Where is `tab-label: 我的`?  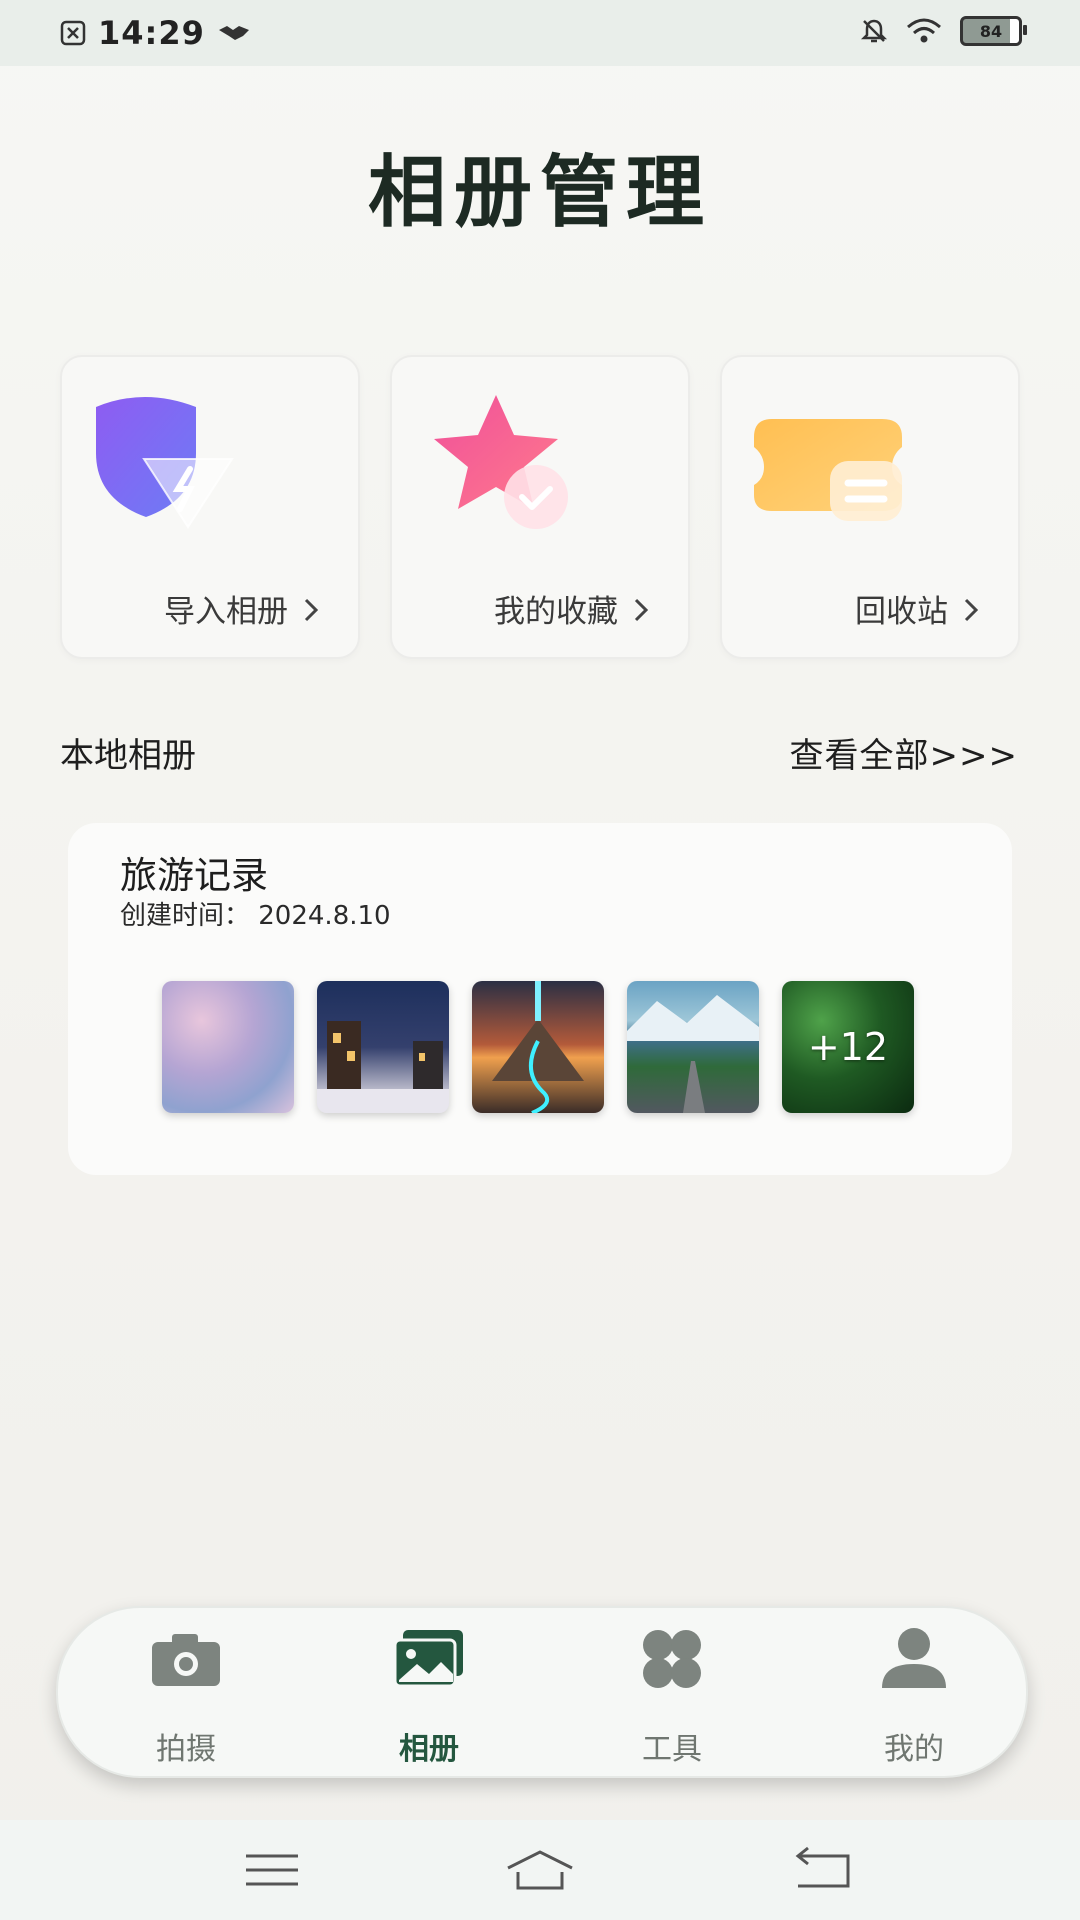 tab-label: 我的 is located at coordinates (914, 1749).